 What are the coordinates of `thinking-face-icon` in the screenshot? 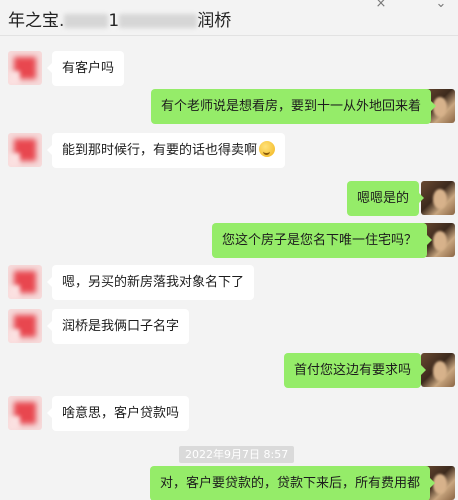 It's located at (267, 149).